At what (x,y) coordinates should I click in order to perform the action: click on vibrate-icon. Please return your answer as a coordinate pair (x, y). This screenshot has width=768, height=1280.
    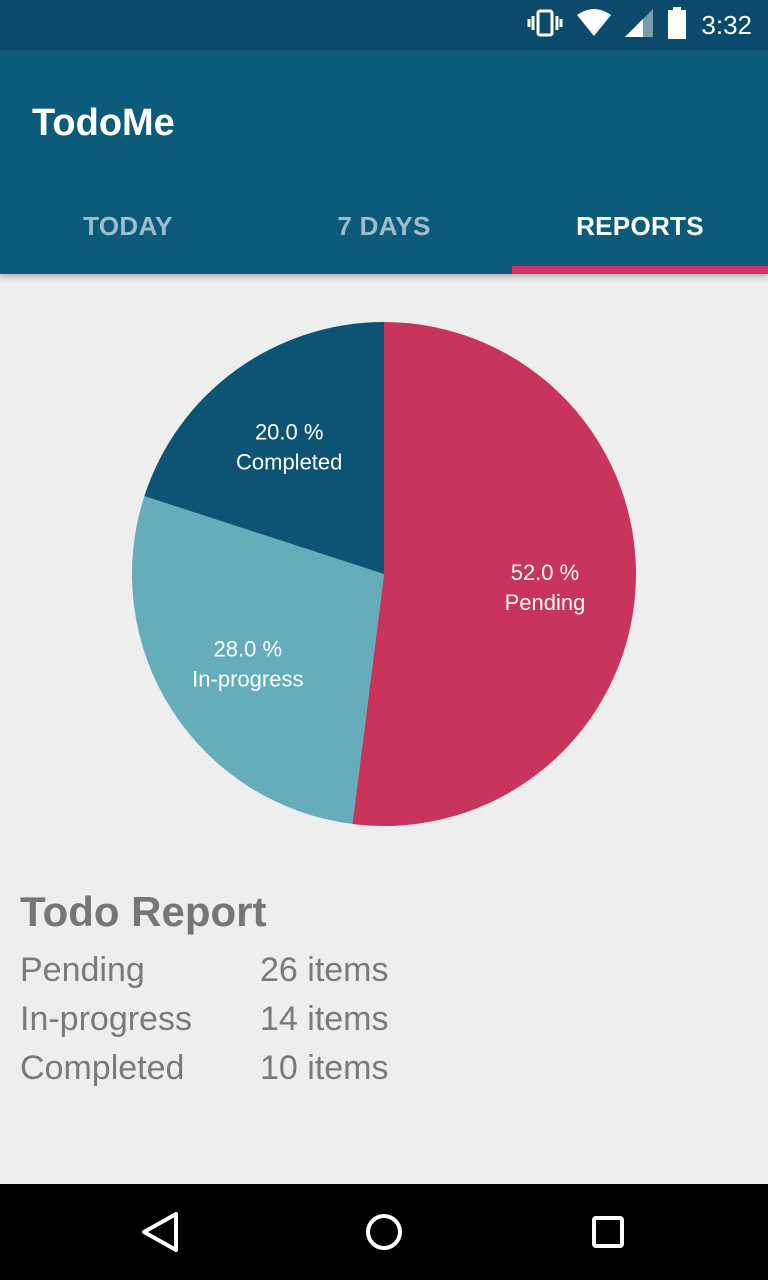
    Looking at the image, I should click on (545, 25).